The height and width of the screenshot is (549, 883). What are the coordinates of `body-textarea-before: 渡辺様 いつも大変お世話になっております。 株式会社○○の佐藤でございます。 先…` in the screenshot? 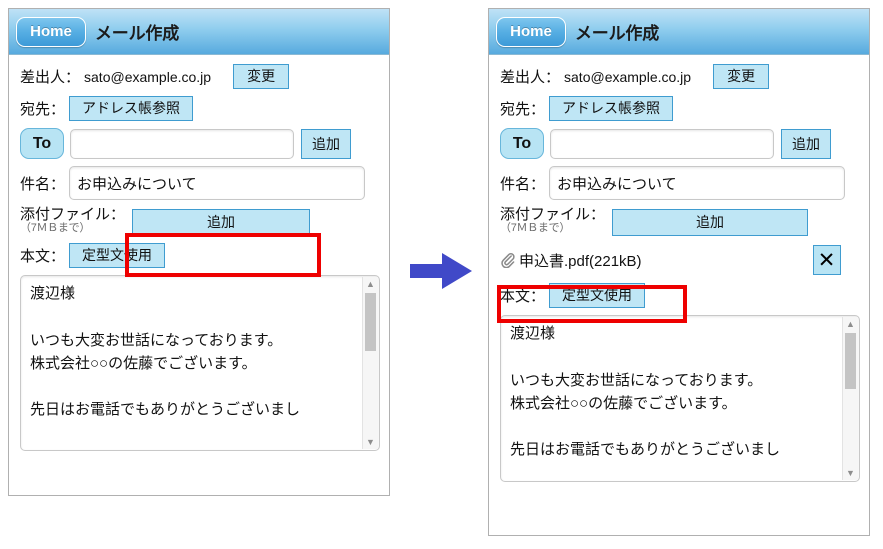 It's located at (200, 363).